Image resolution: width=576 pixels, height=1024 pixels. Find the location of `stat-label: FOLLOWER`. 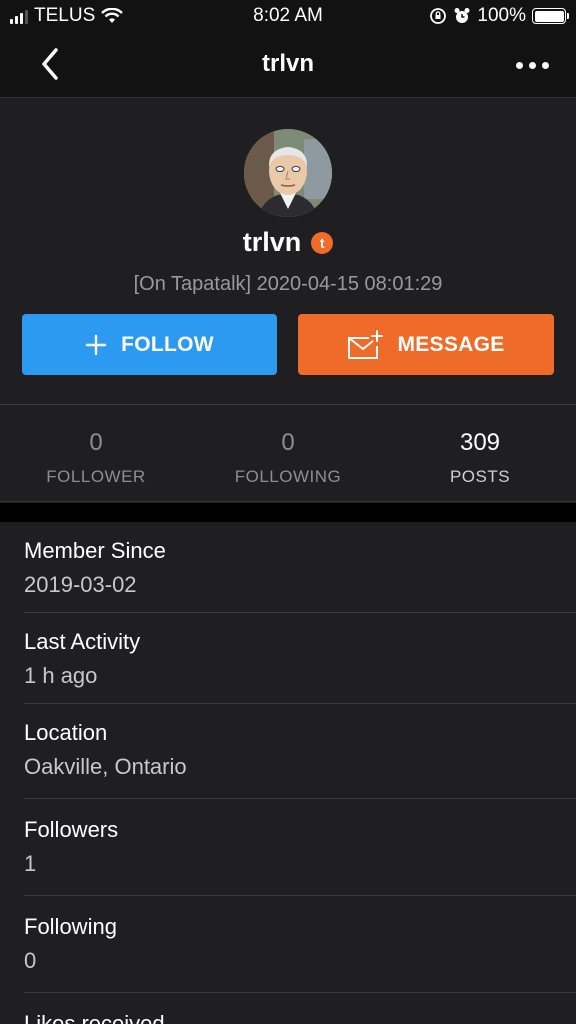

stat-label: FOLLOWER is located at coordinates (96, 476).